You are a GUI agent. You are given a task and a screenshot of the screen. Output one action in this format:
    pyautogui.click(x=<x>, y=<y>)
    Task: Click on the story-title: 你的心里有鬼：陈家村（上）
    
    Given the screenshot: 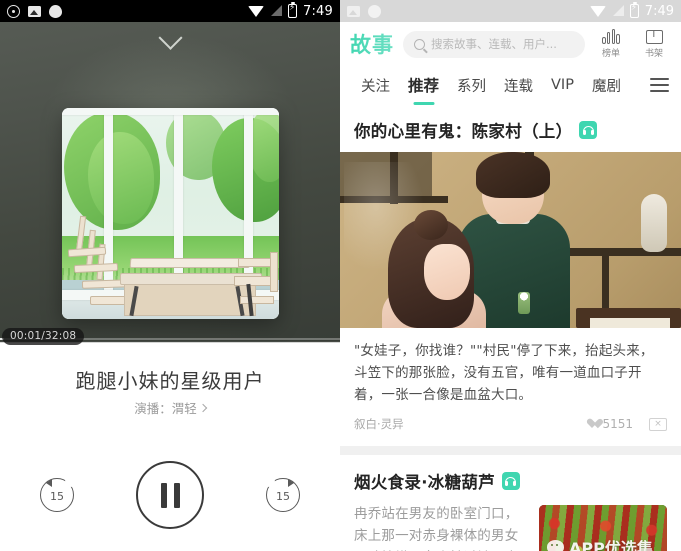 What is the action you would take?
    pyautogui.click(x=463, y=130)
    